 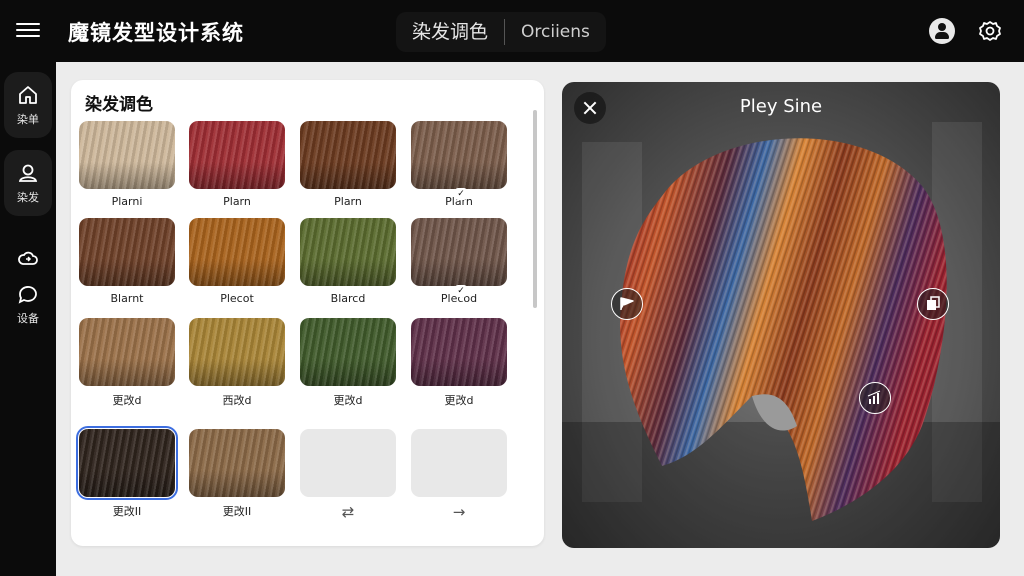 I want to click on tab-bar: 染发调色 Orciiens, so click(x=501, y=32).